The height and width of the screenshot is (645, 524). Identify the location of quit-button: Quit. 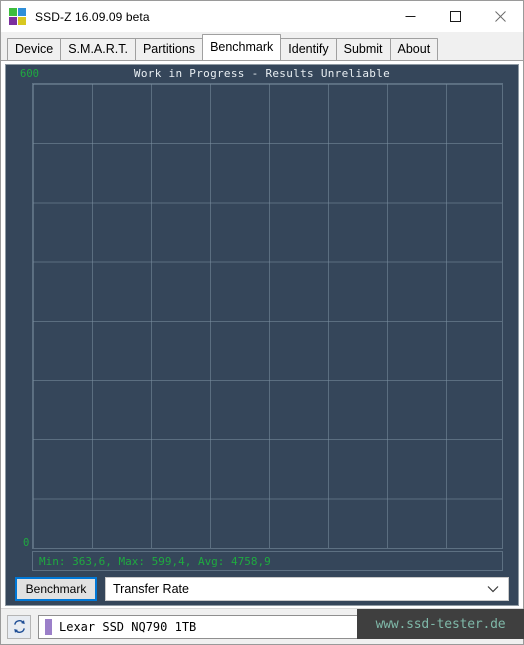
(491, 626).